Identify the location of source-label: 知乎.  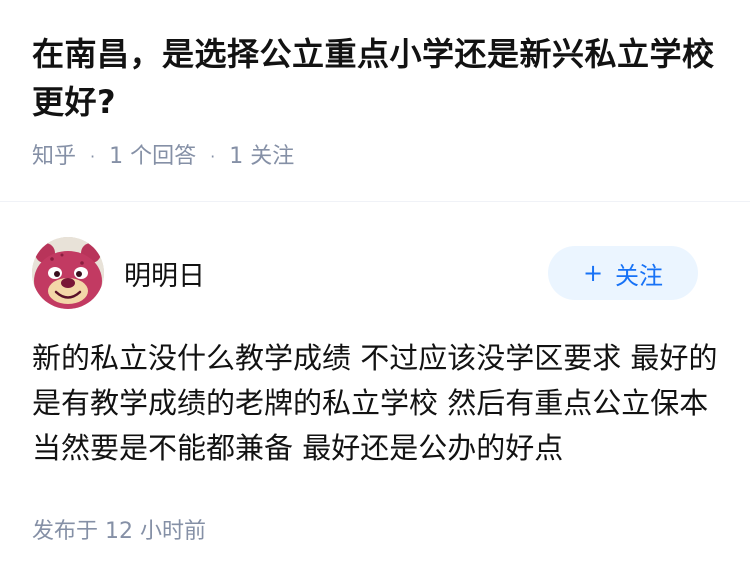
(54, 157).